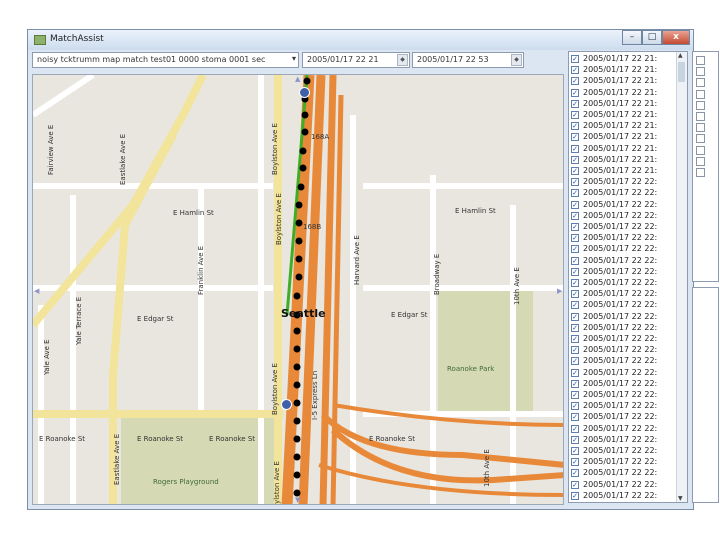 This screenshot has height=540, width=720. What do you see at coordinates (360, 40) in the screenshot?
I see `title-bar: MatchAssist – □ x` at bounding box center [360, 40].